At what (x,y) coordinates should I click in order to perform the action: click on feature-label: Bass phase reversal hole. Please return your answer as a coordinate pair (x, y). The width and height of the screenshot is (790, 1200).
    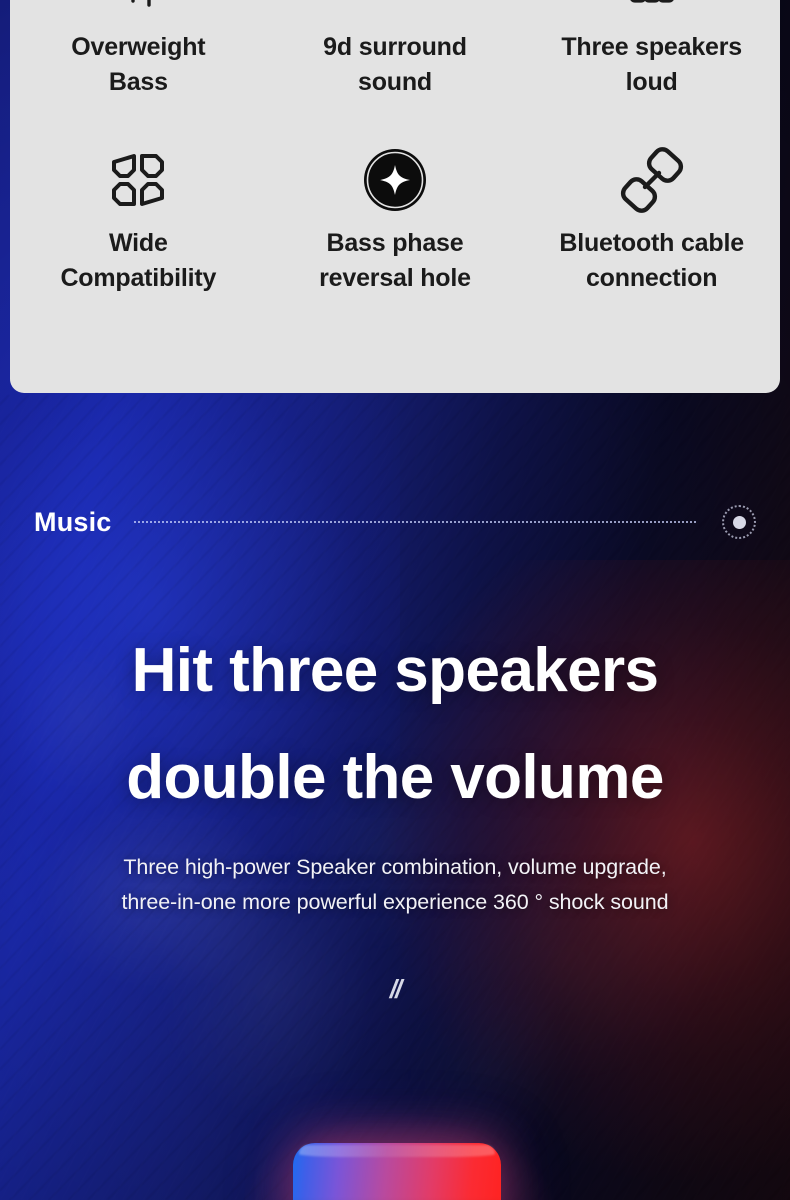
    Looking at the image, I should click on (395, 260).